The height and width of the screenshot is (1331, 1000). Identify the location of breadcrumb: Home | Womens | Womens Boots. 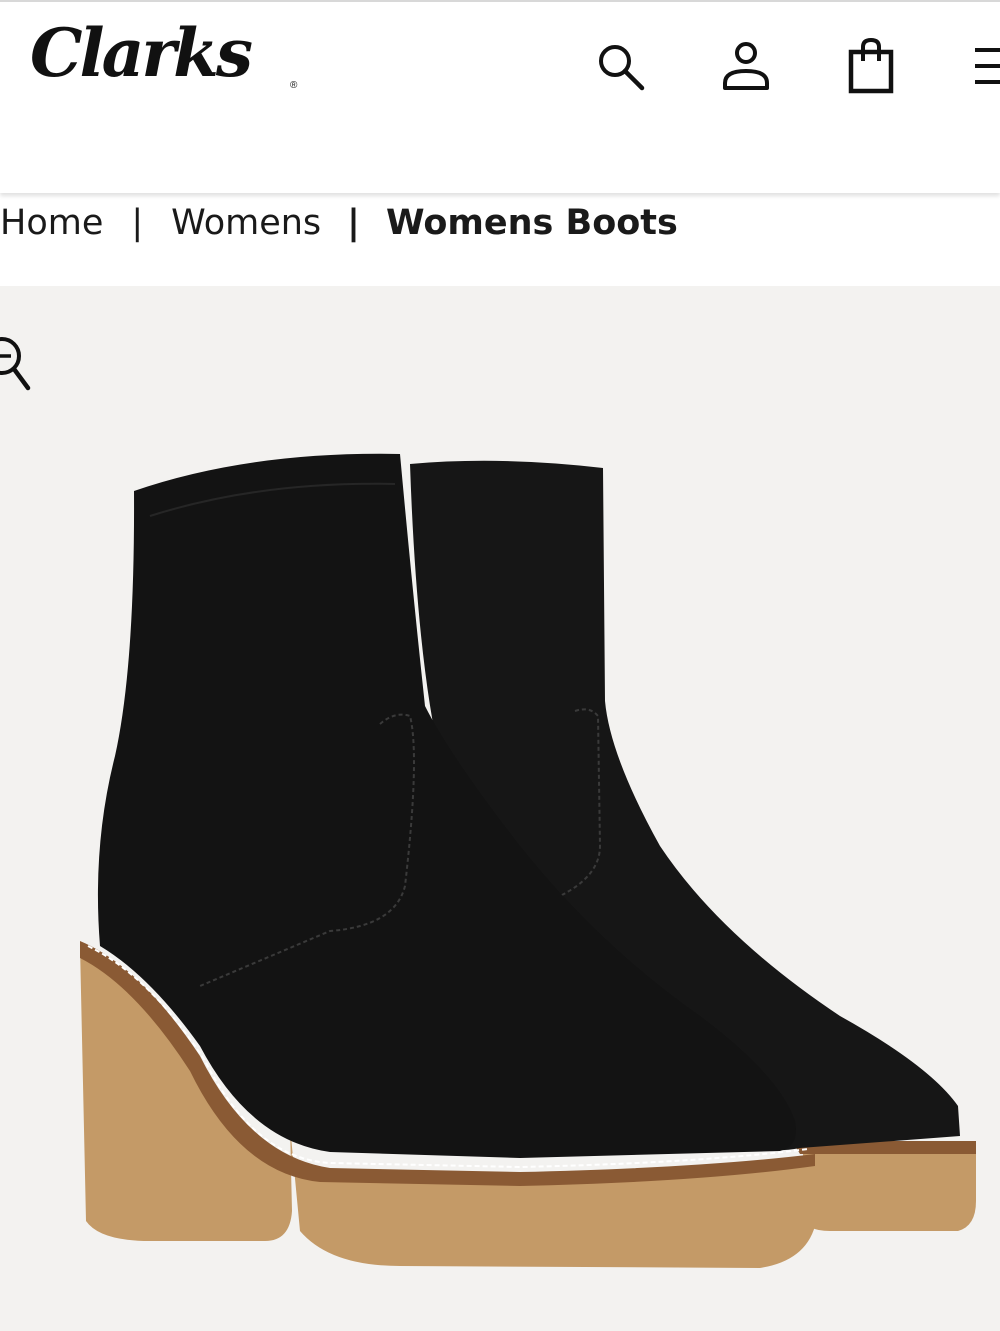
(339, 223).